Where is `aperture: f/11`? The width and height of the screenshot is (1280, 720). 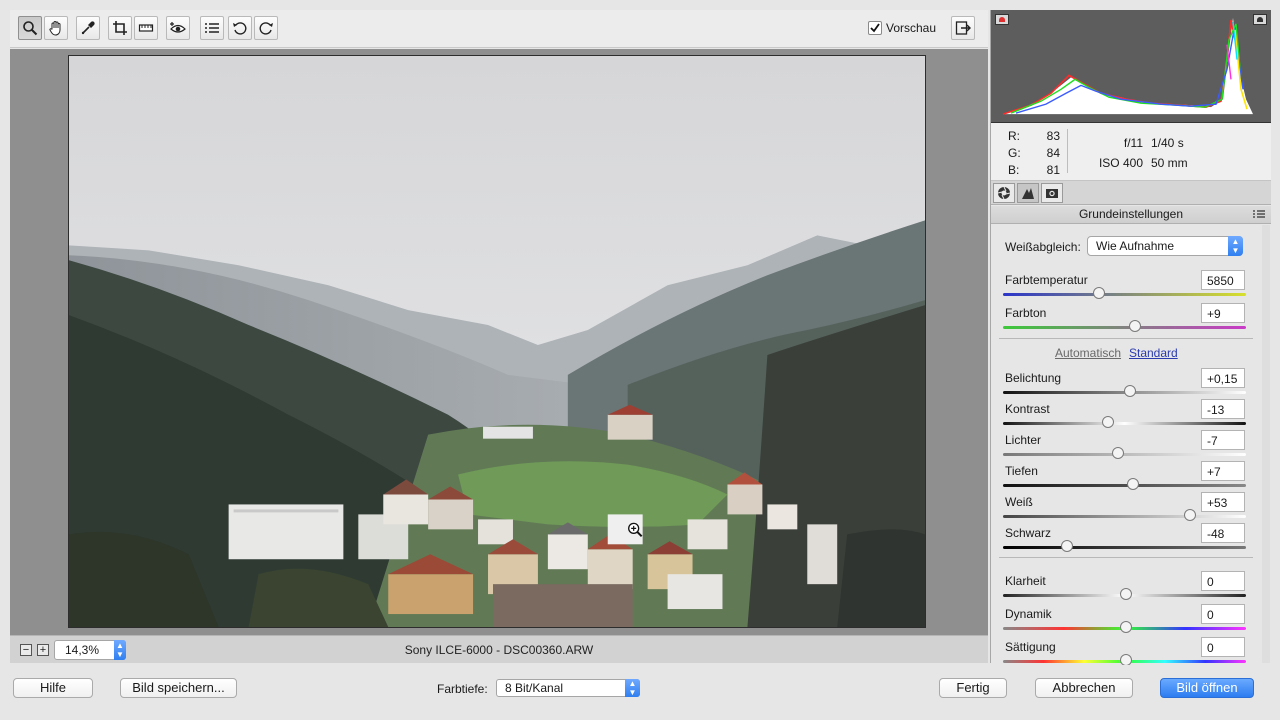 aperture: f/11 is located at coordinates (1133, 143).